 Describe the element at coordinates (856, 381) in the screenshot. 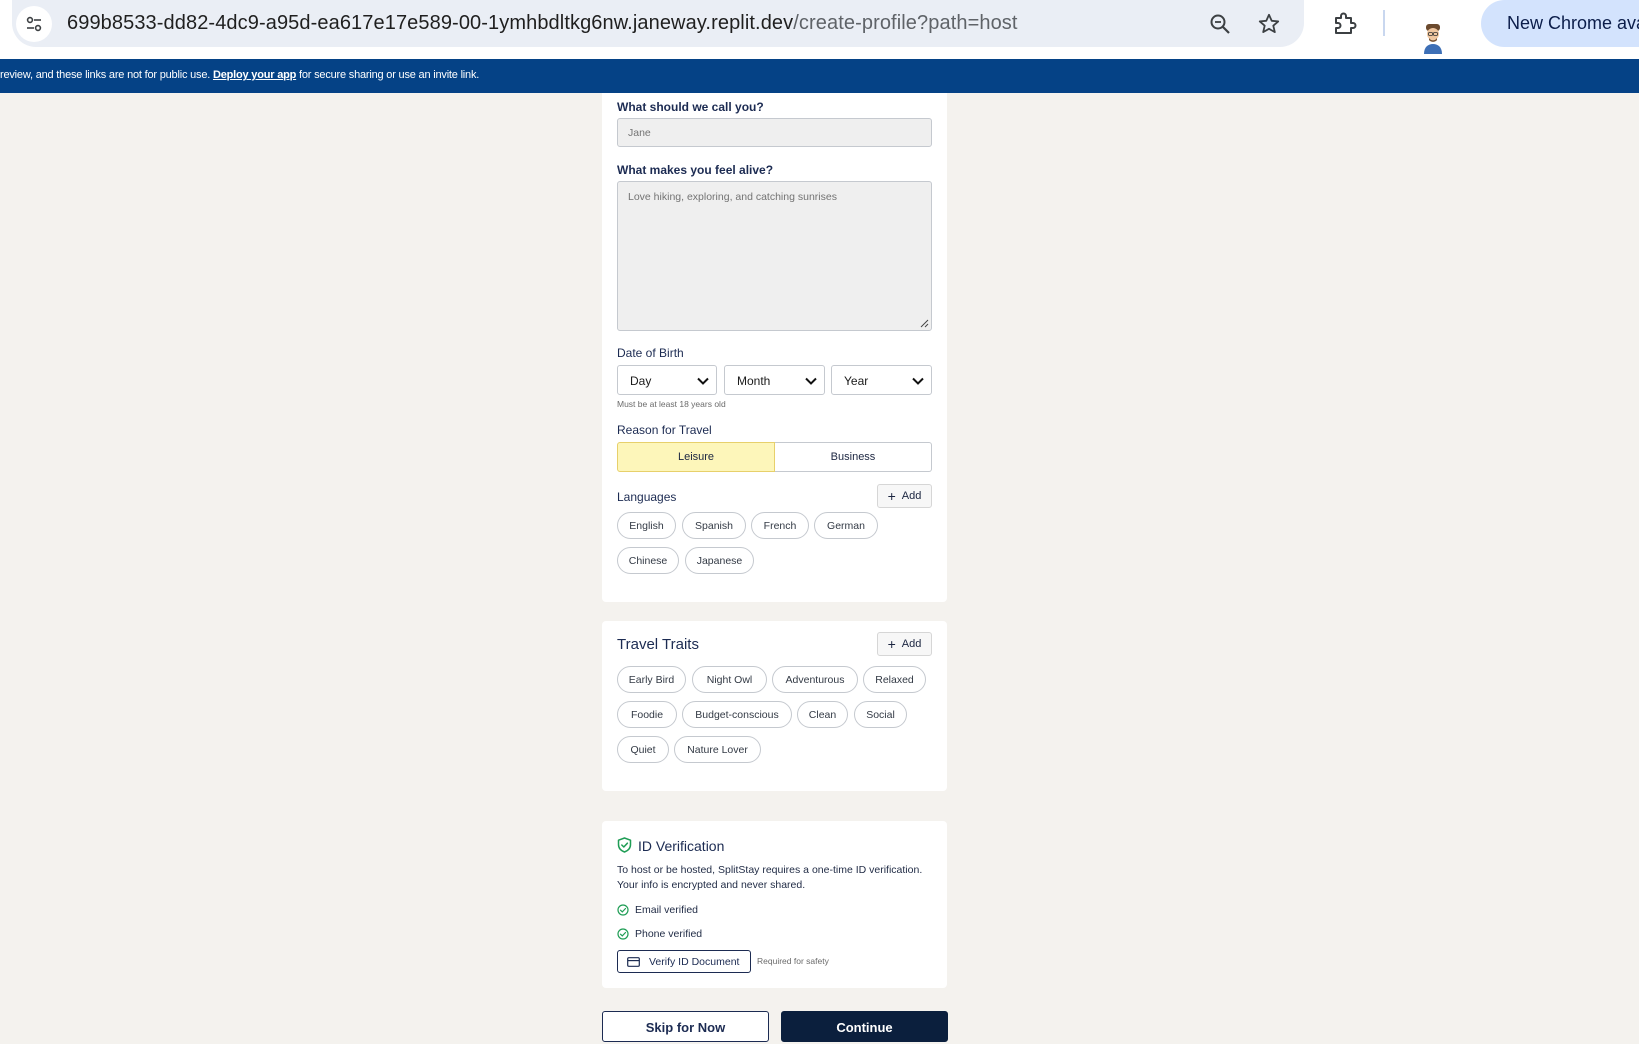

I see `dob-year-value: Year` at that location.